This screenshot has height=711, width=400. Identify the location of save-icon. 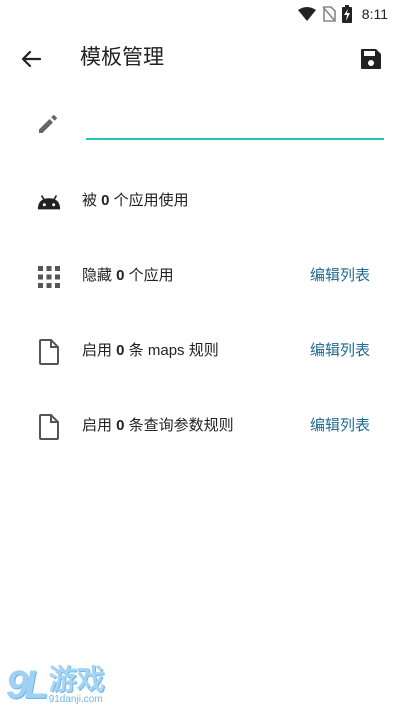
(371, 59).